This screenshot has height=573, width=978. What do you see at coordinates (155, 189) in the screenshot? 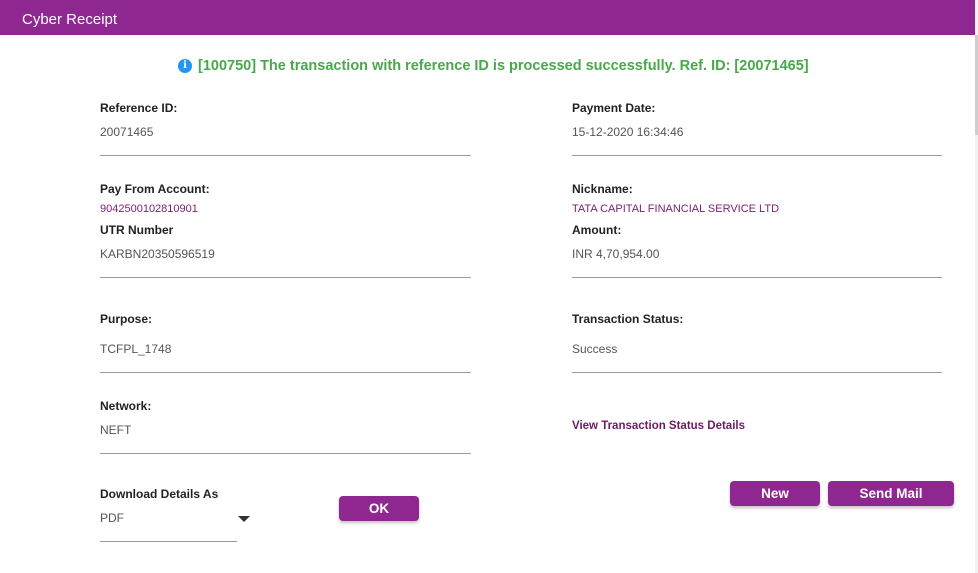
I see `pay-from-account-label: Pay From Account:` at bounding box center [155, 189].